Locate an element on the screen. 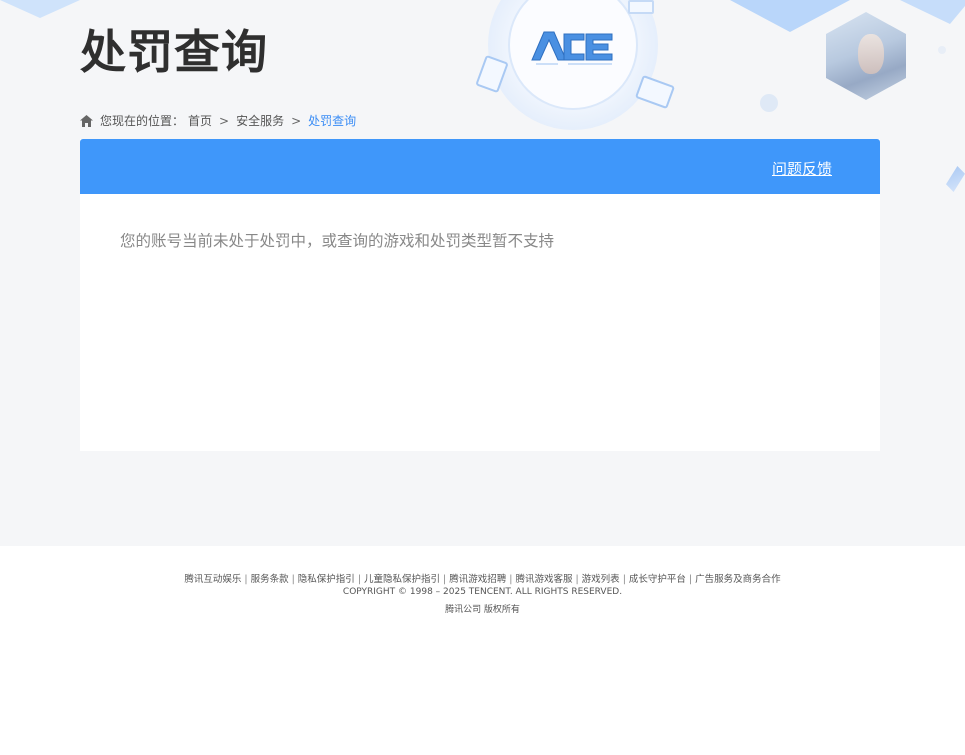 This screenshot has width=965, height=755. page-title: 处罚查询 is located at coordinates (174, 52).